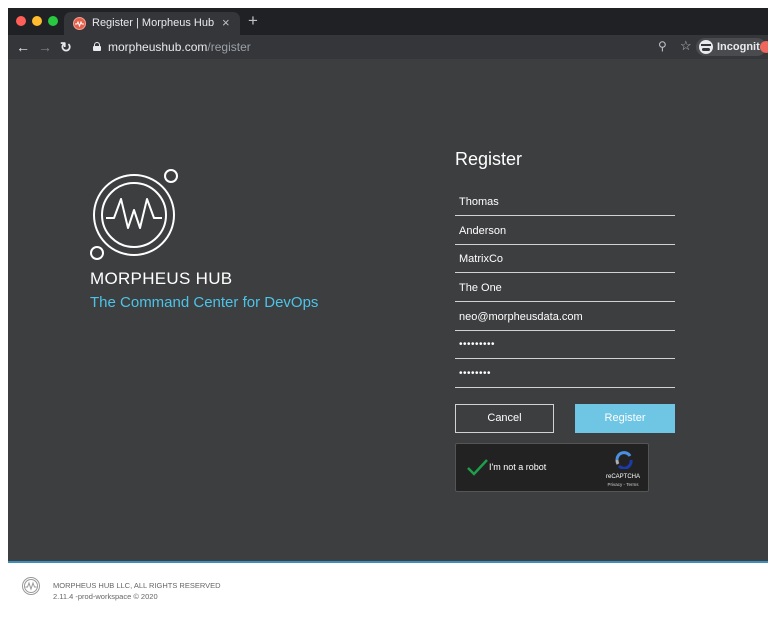 The width and height of the screenshot is (768, 618). Describe the element at coordinates (31, 586) in the screenshot. I see `footer-logo-icon` at that location.